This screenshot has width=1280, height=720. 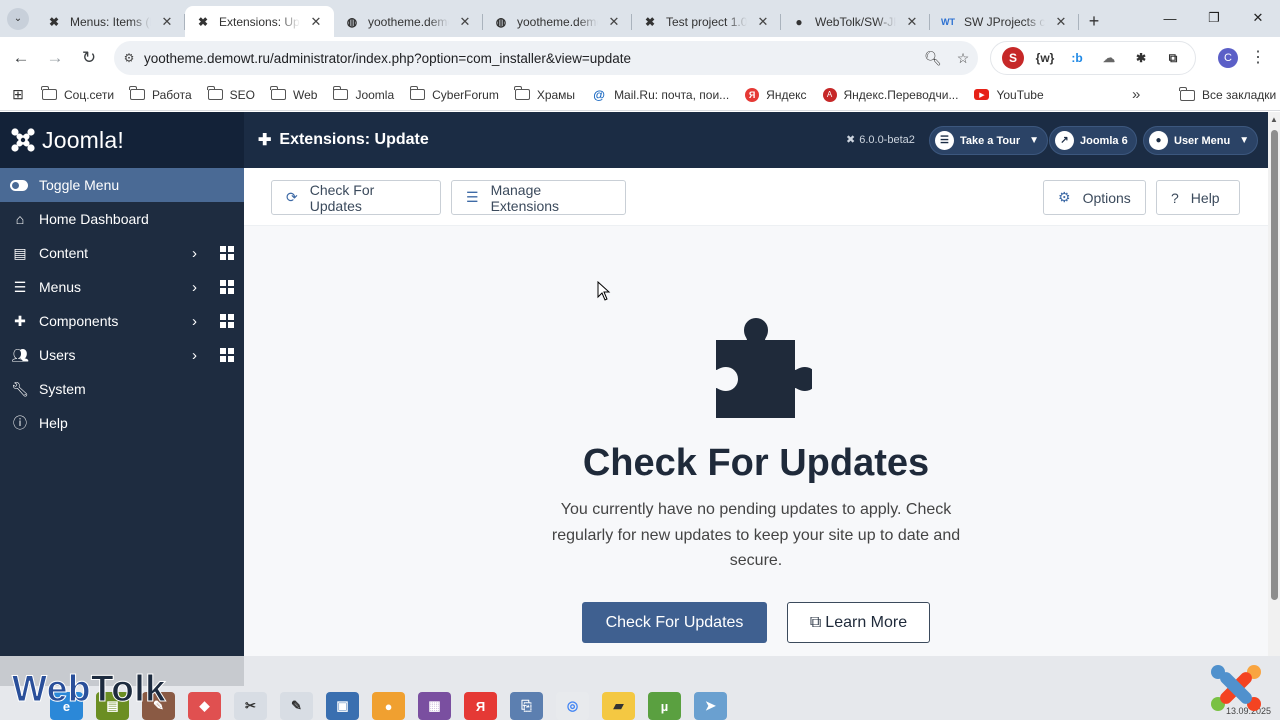 What do you see at coordinates (982, 94) in the screenshot?
I see `youtube-icon: ▶` at bounding box center [982, 94].